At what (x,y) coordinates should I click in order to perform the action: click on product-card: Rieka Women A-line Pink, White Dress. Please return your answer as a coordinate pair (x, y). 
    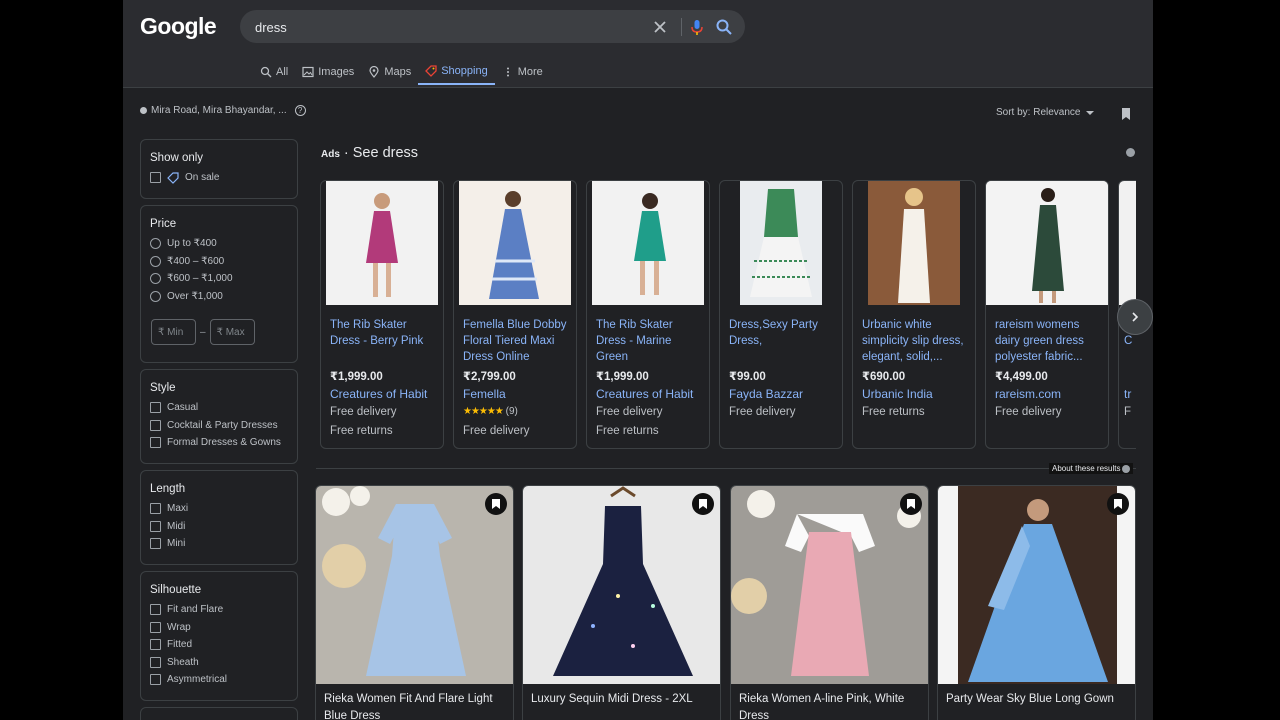
    Looking at the image, I should click on (829, 602).